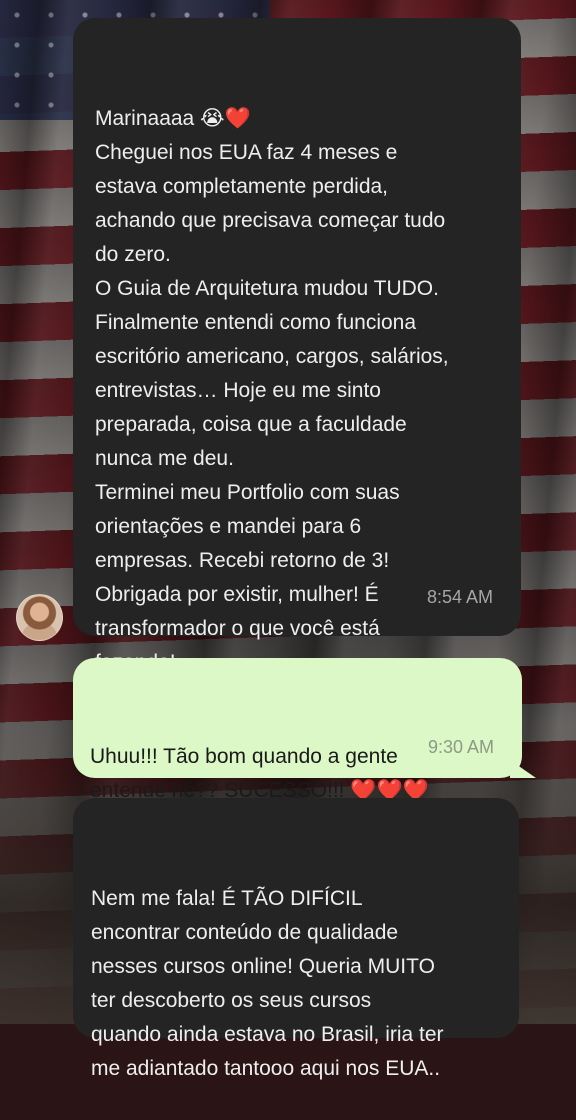 The width and height of the screenshot is (576, 1120). I want to click on message-line: Cheguei nos EUA faz 4 meses e, so click(246, 152).